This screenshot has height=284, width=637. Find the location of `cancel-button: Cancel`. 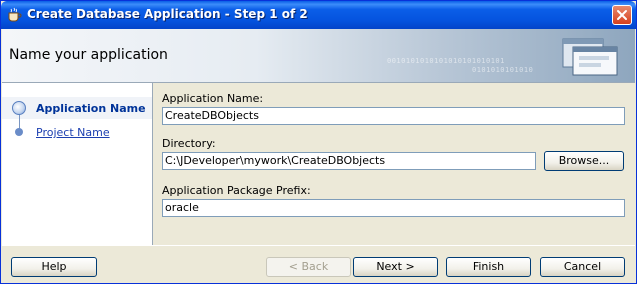

cancel-button: Cancel is located at coordinates (582, 267).